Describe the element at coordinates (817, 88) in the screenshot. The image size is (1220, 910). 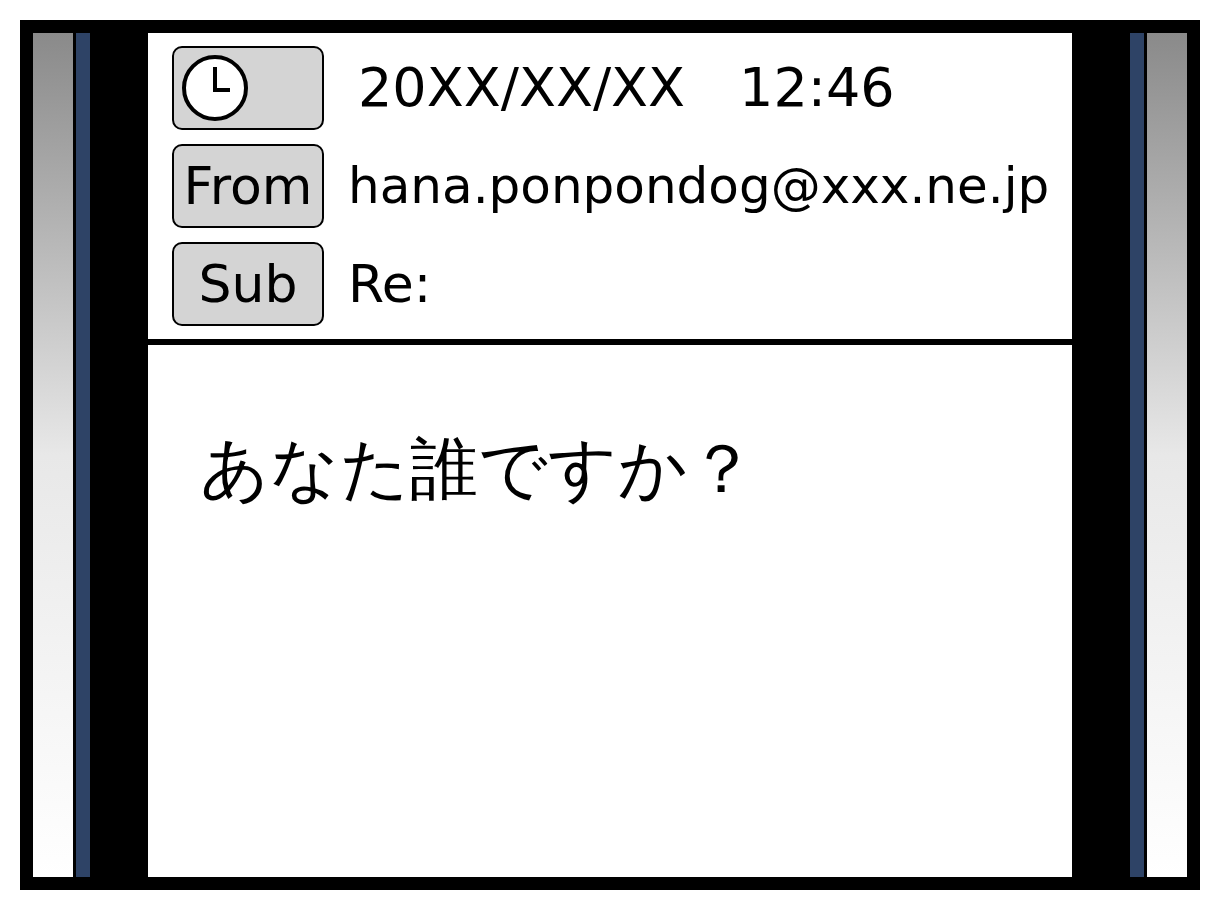
I see `time-text: 12:46` at that location.